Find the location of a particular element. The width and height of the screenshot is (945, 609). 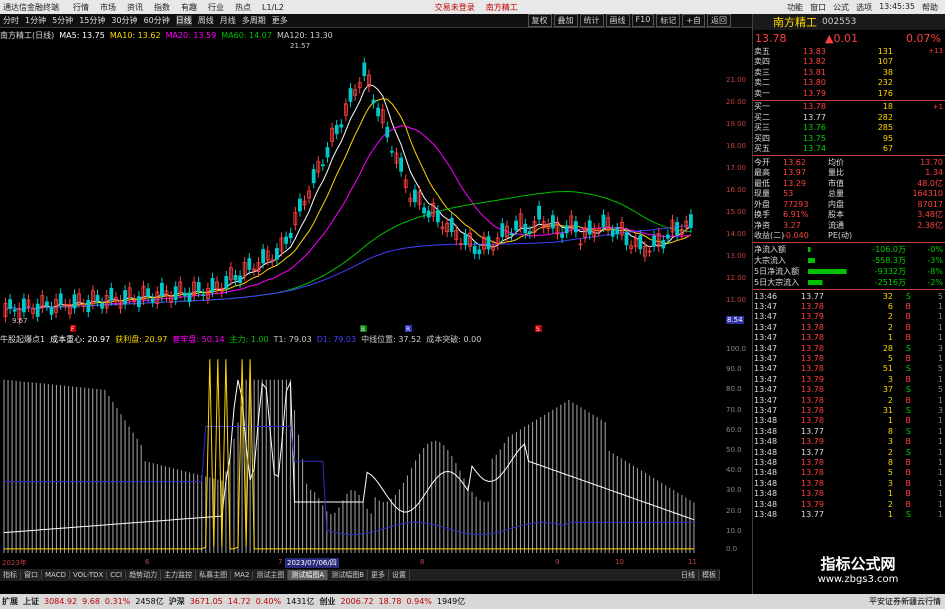

quote-stat-d: 87017 is located at coordinates (930, 204).